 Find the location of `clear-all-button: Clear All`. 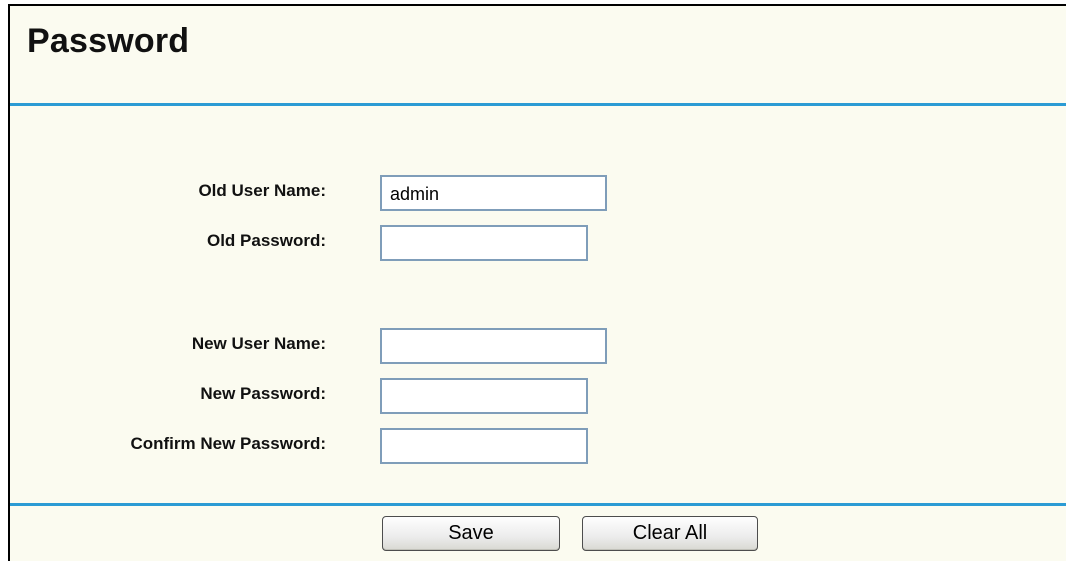

clear-all-button: Clear All is located at coordinates (670, 533).